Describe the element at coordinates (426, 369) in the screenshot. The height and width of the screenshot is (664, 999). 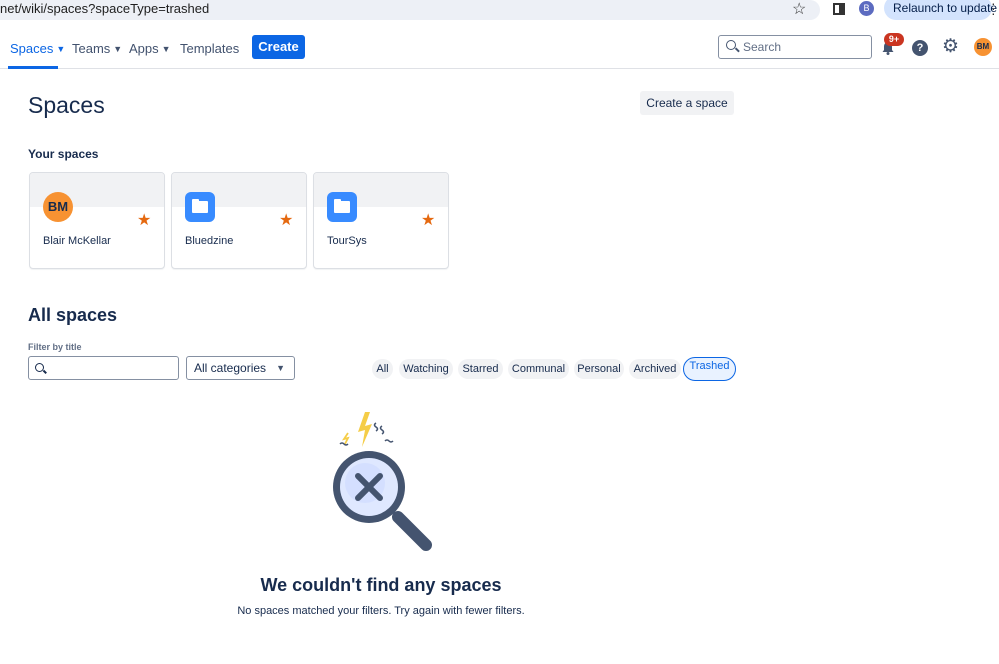
I see `filter-pill-watching: Watching` at that location.